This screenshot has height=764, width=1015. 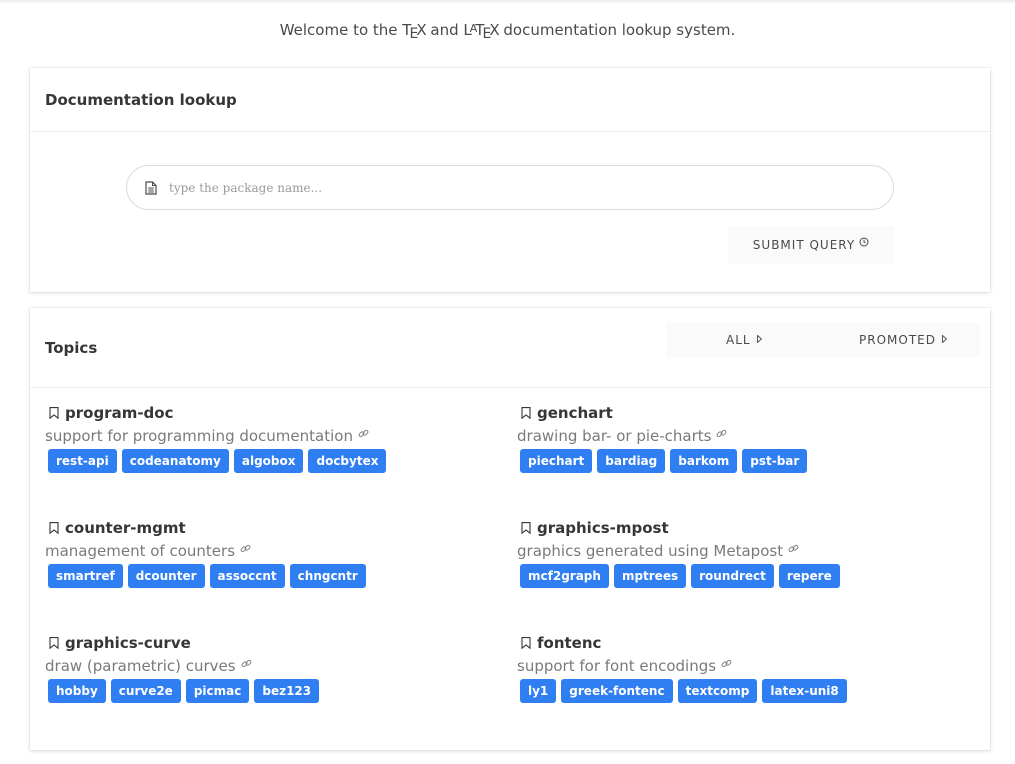 What do you see at coordinates (82, 461) in the screenshot?
I see `tag: rest-api` at bounding box center [82, 461].